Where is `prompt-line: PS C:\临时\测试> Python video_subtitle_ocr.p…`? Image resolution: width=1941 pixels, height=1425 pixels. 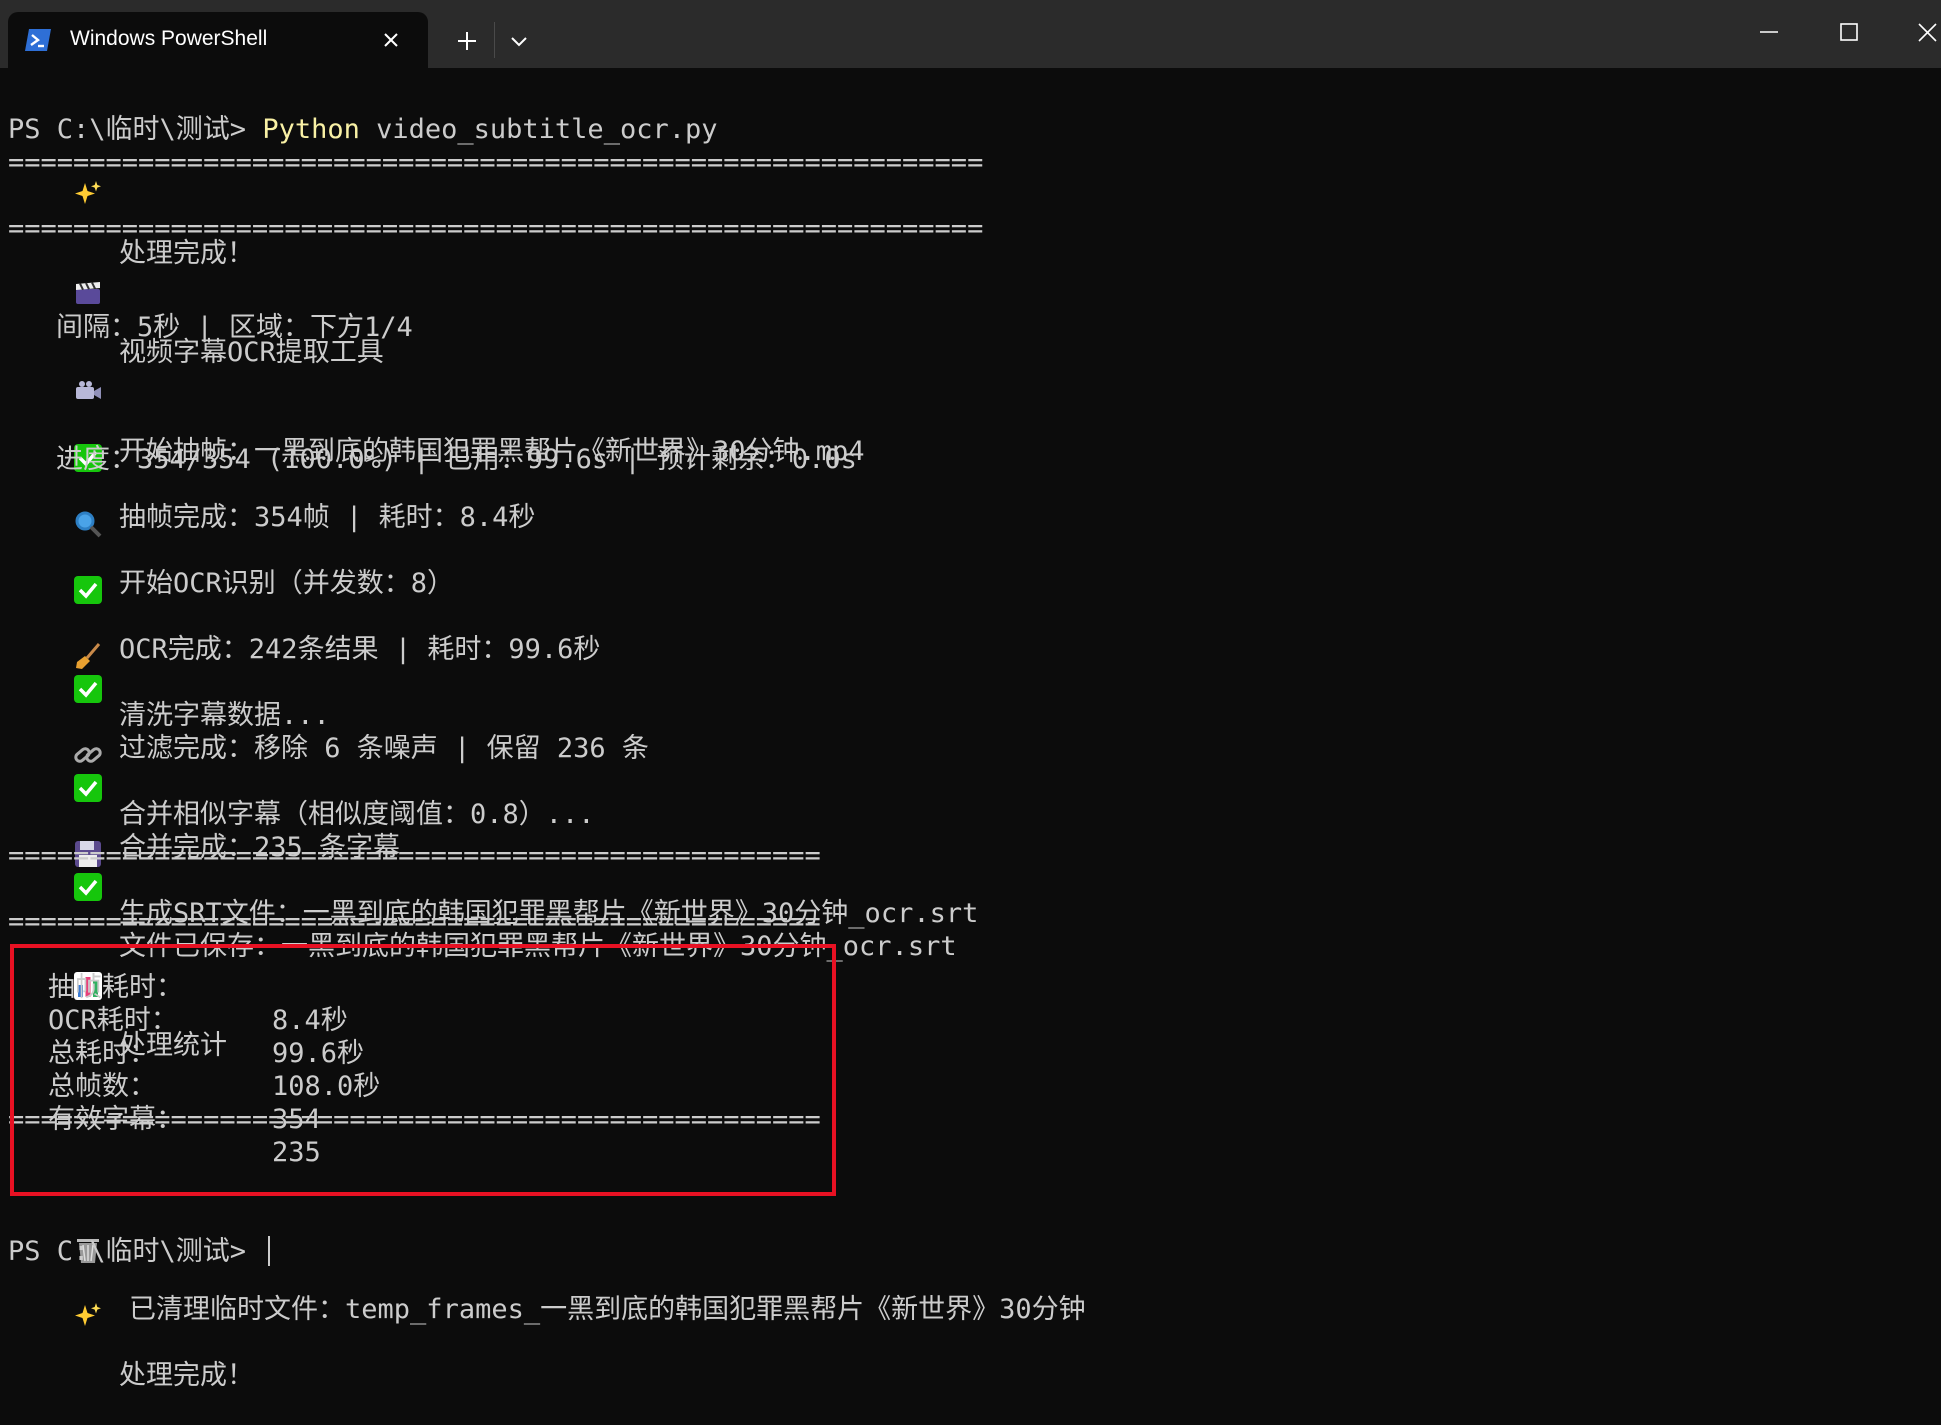 prompt-line: PS C:\临时\测试> Python video_subtitle_ocr.p… is located at coordinates (362, 129).